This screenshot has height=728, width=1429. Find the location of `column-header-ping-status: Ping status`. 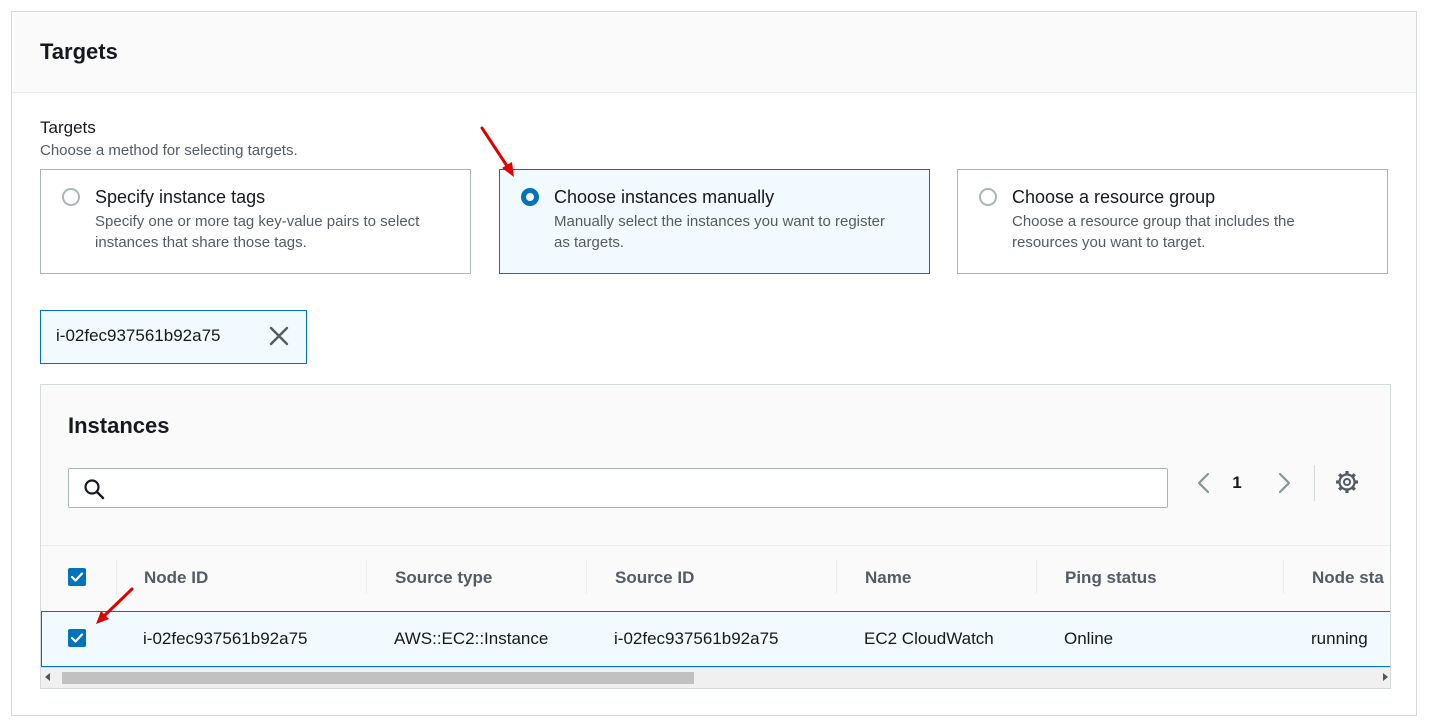

column-header-ping-status: Ping status is located at coordinates (1111, 578).